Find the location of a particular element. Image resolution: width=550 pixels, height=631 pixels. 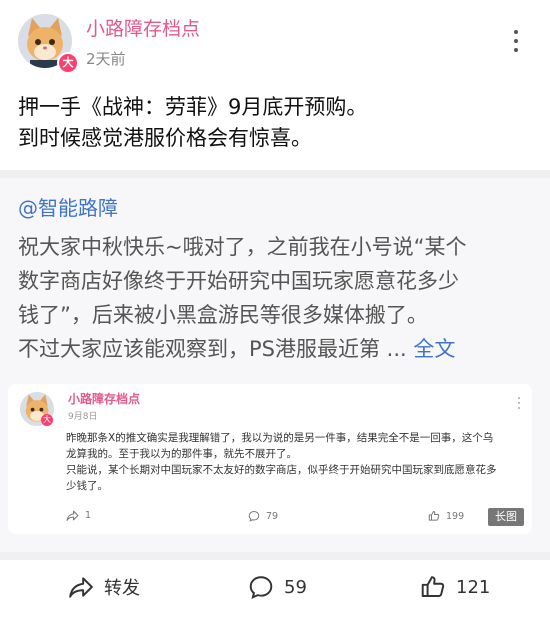

embedded-line: 龙算我的。至于我以为的那件事，就先不展开了。 is located at coordinates (181, 454).